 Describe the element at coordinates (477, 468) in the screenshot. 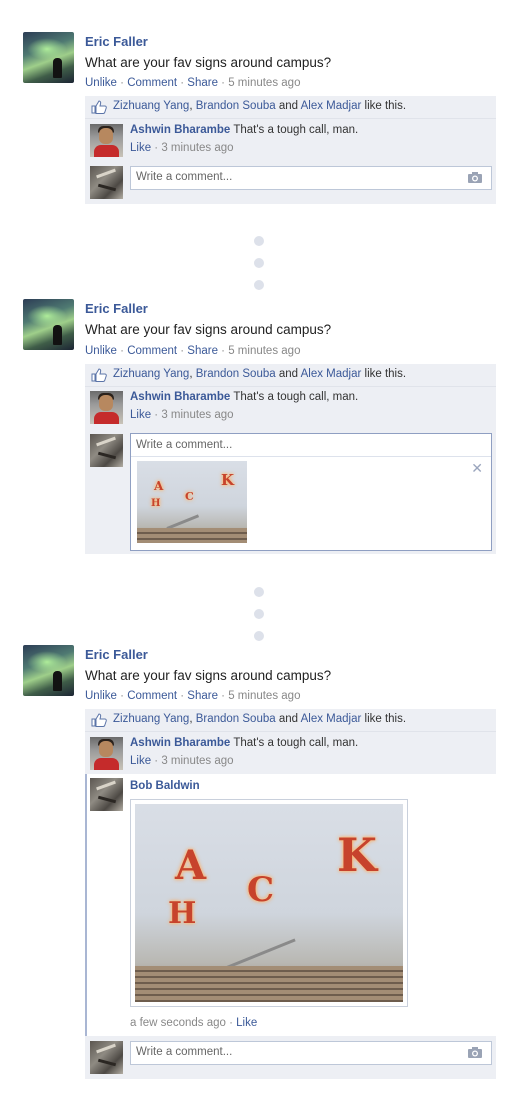

I see `close-icon: ✕` at that location.